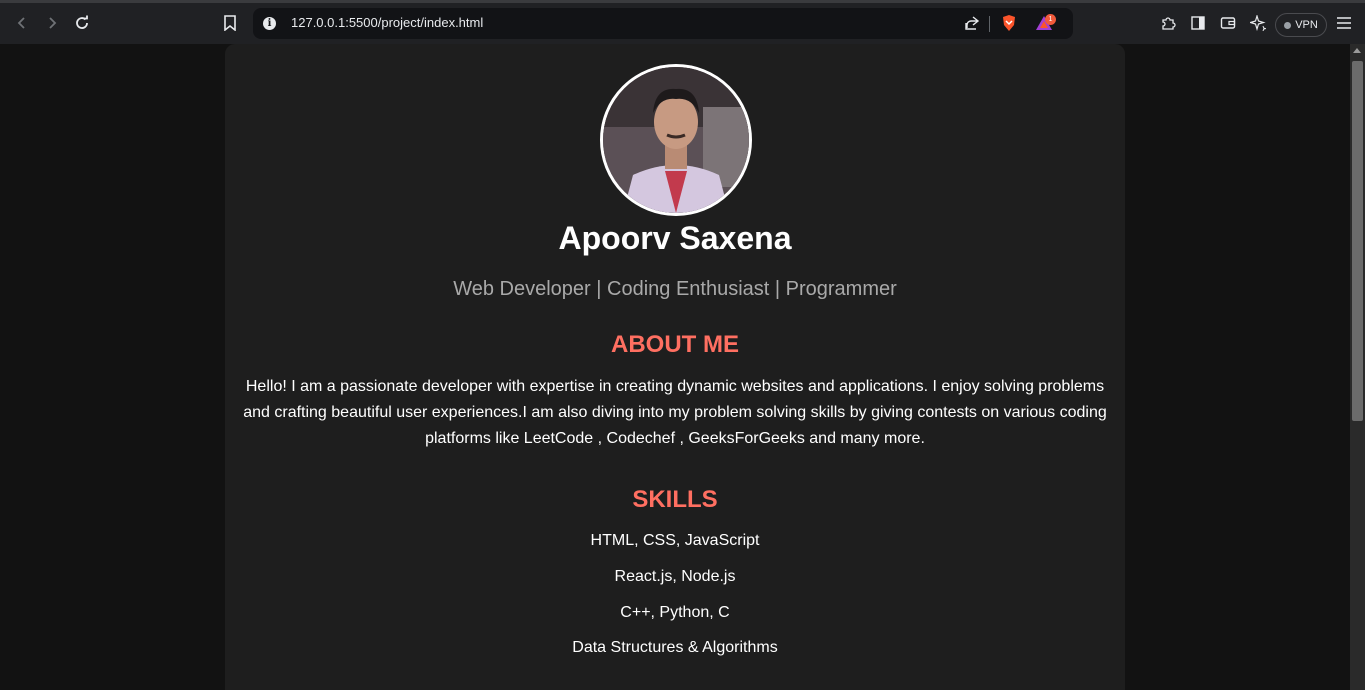  Describe the element at coordinates (1306, 25) in the screenshot. I see `vpn-label: VPN` at that location.